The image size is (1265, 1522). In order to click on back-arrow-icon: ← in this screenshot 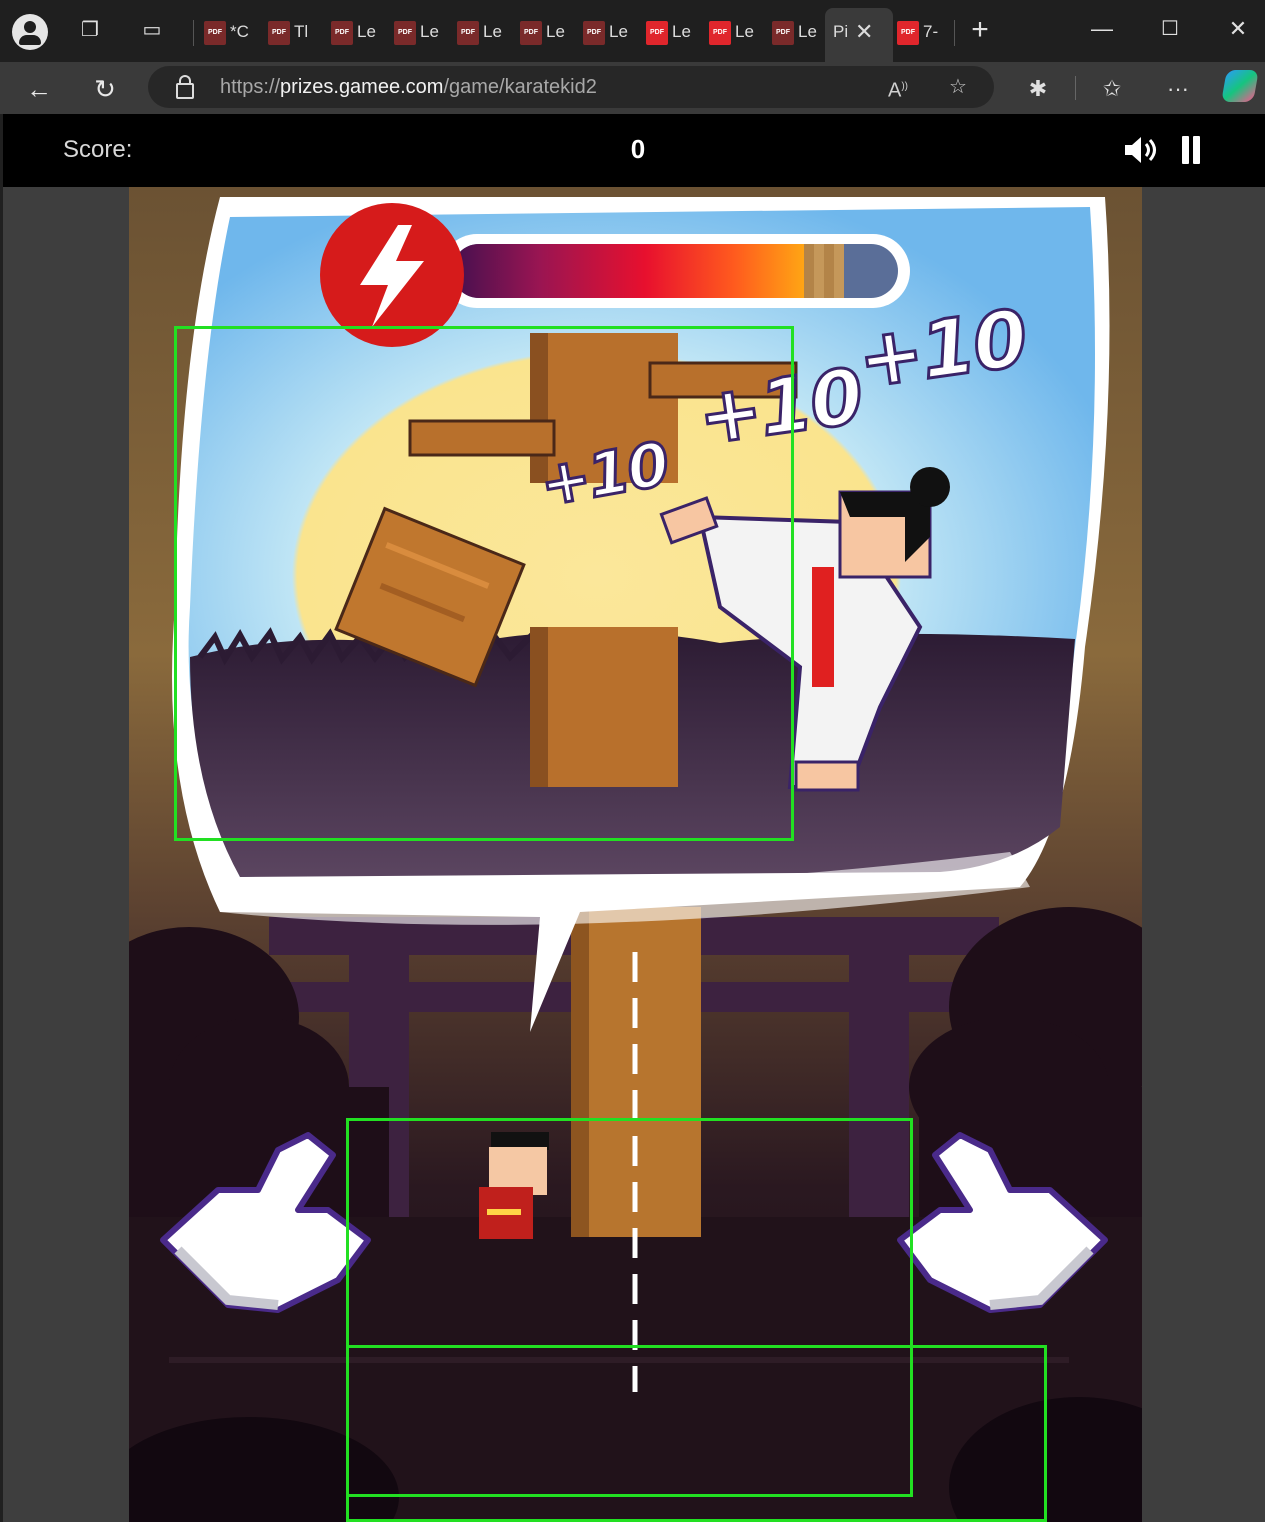, I will do `click(39, 89)`.